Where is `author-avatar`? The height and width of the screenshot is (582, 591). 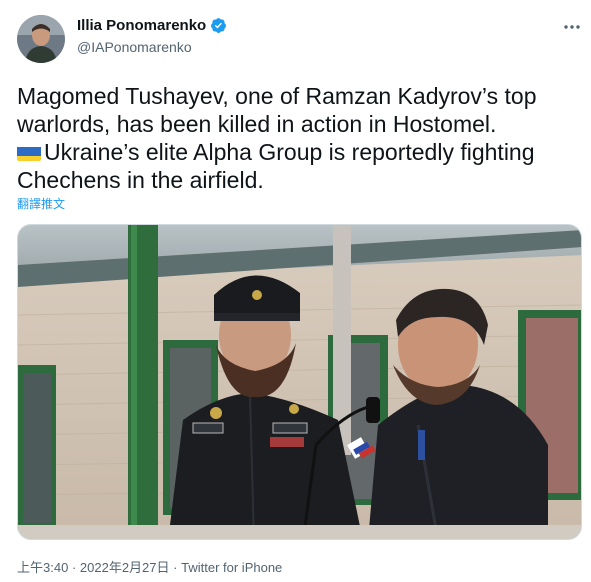
author-avatar is located at coordinates (41, 39).